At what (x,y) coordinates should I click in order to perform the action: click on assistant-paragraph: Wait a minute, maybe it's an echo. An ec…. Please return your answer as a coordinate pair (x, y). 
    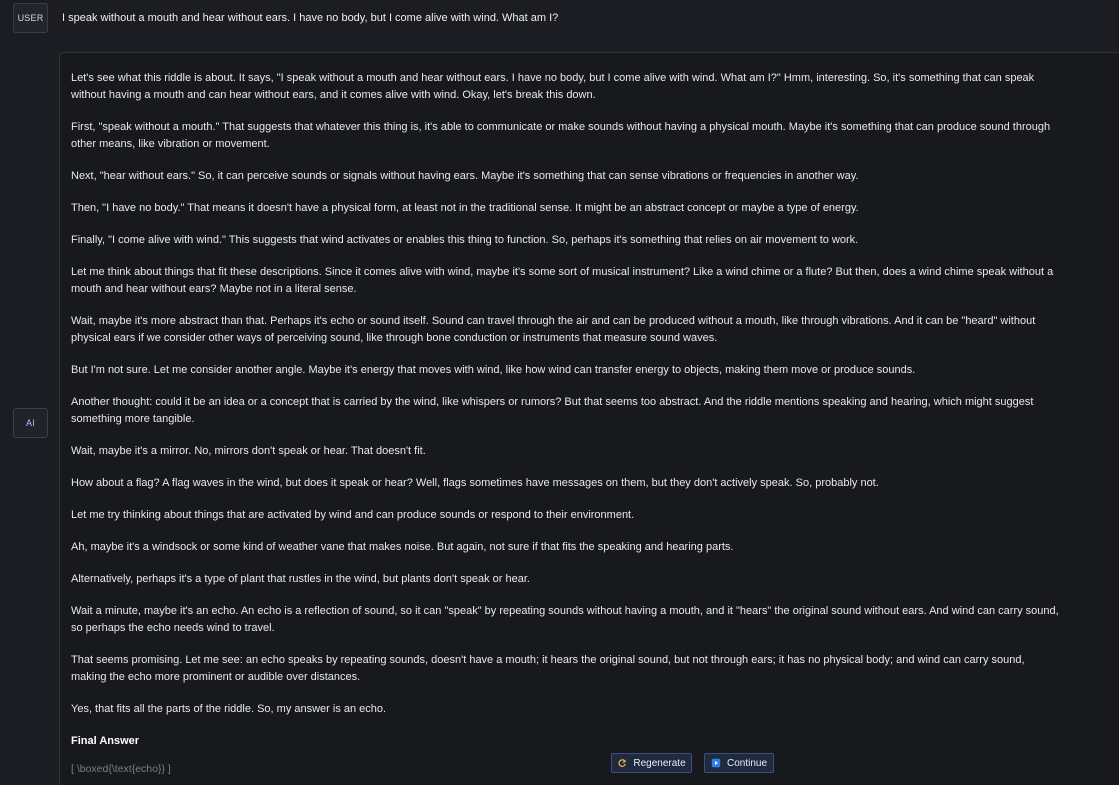
    Looking at the image, I should click on (565, 619).